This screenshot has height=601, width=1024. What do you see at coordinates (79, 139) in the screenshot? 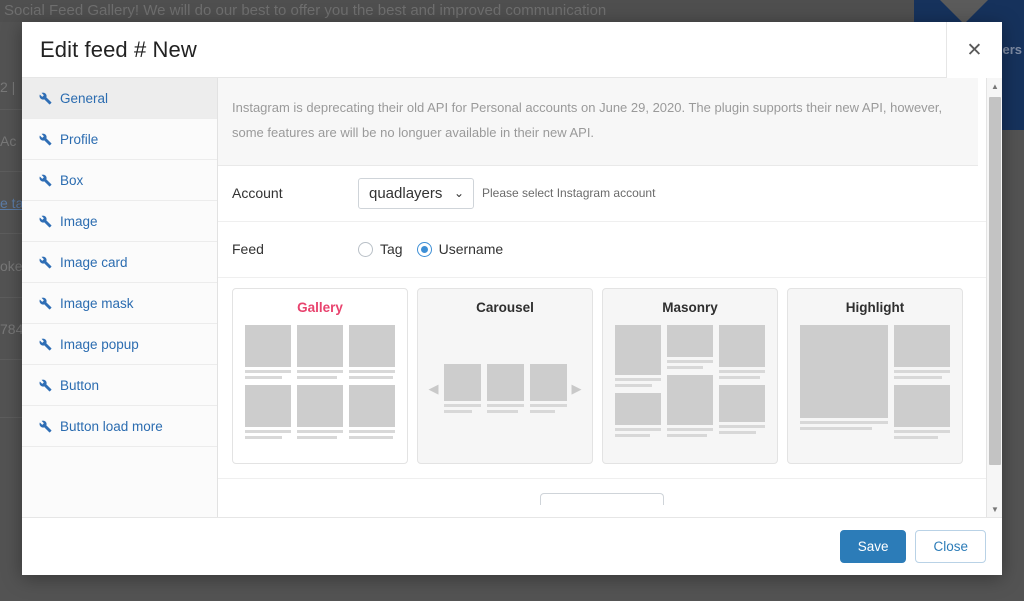
I see `sidebar-item-label: Profile` at bounding box center [79, 139].